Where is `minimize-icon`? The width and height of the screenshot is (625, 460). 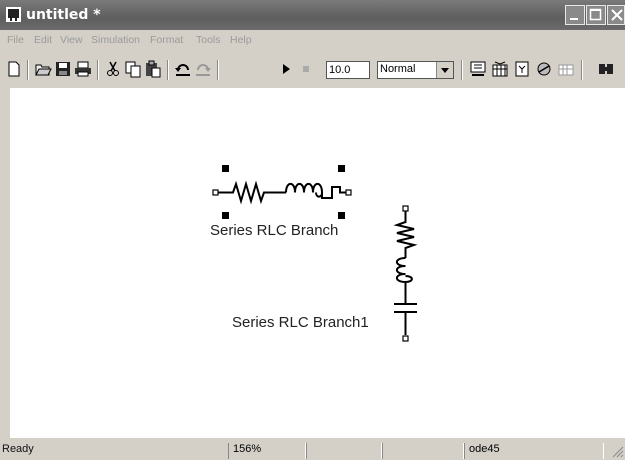 minimize-icon is located at coordinates (574, 19).